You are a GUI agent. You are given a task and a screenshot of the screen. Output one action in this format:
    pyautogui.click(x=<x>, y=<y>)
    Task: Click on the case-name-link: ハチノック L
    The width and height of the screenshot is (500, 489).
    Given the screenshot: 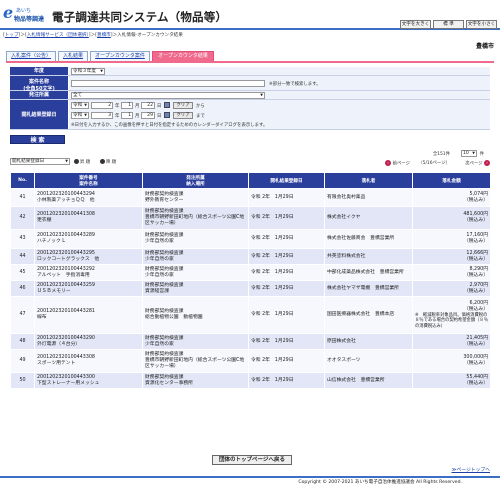 What is the action you would take?
    pyautogui.click(x=88, y=242)
    